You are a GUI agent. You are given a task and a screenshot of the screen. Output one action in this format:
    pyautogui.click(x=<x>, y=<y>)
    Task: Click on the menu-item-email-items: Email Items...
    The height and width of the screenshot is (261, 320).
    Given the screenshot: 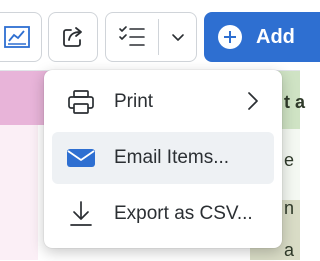 What is the action you would take?
    pyautogui.click(x=163, y=158)
    